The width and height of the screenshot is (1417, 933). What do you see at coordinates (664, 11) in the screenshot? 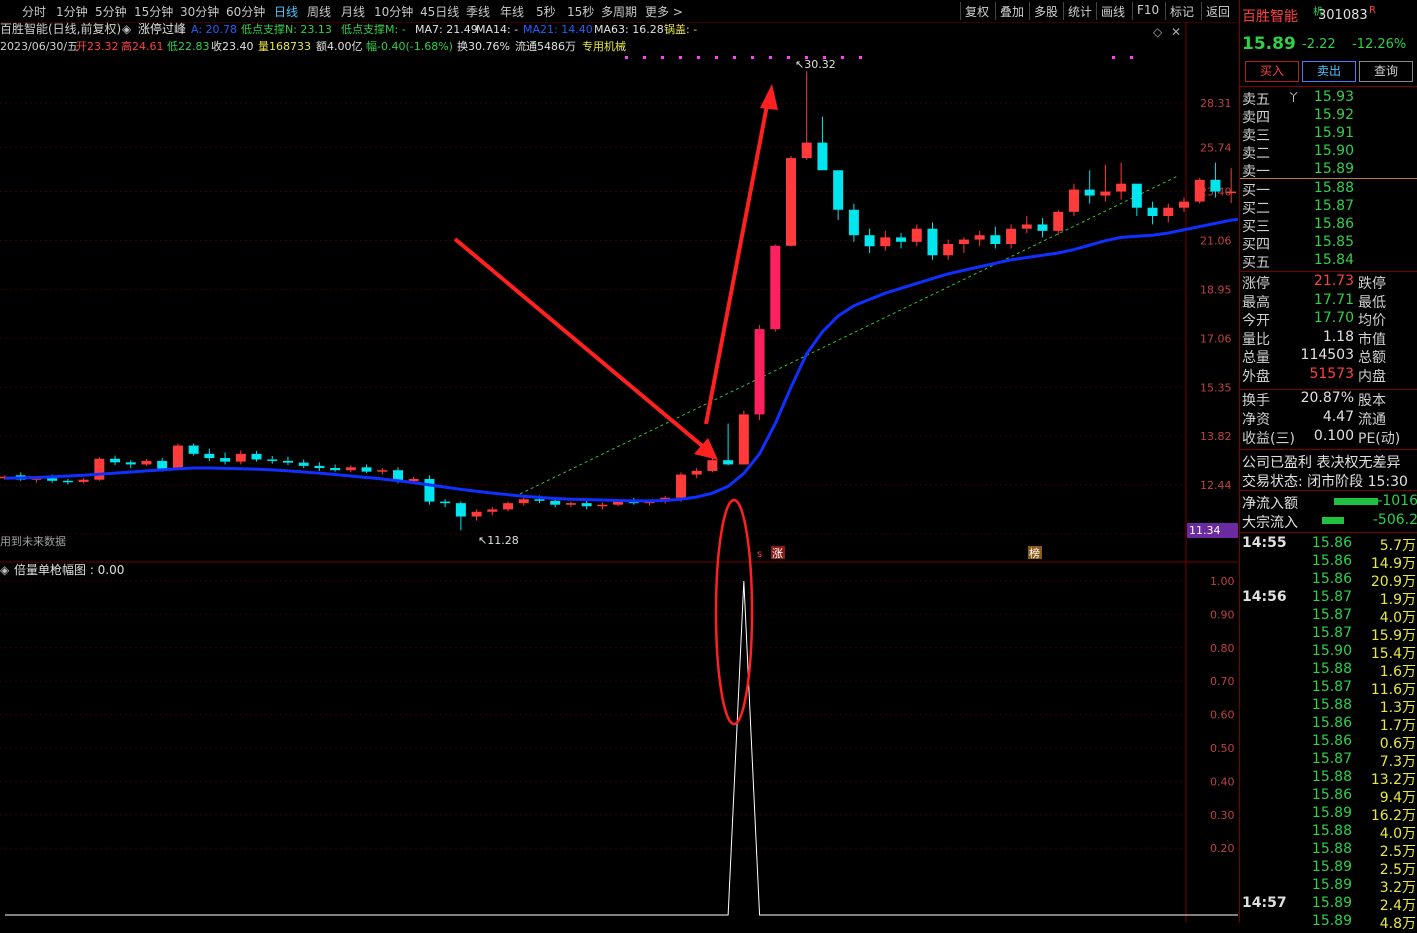
I see `tab-16: 更多 >` at bounding box center [664, 11].